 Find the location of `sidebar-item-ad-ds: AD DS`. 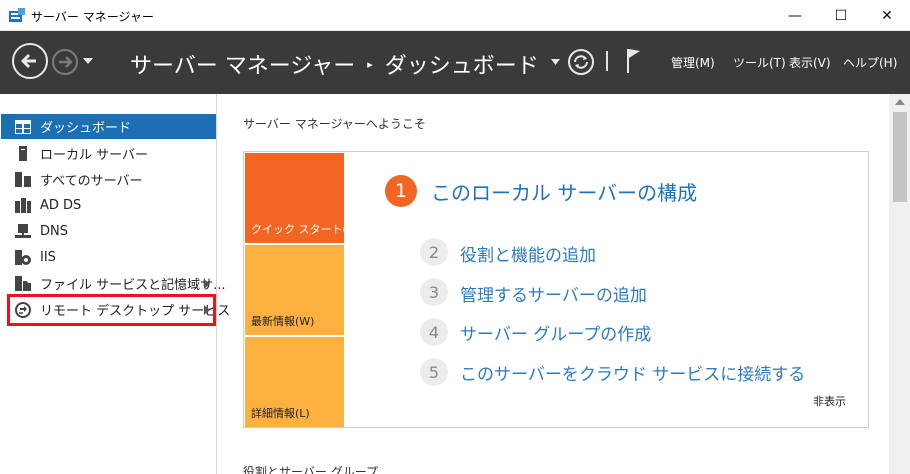

sidebar-item-ad-ds: AD DS is located at coordinates (108, 205).